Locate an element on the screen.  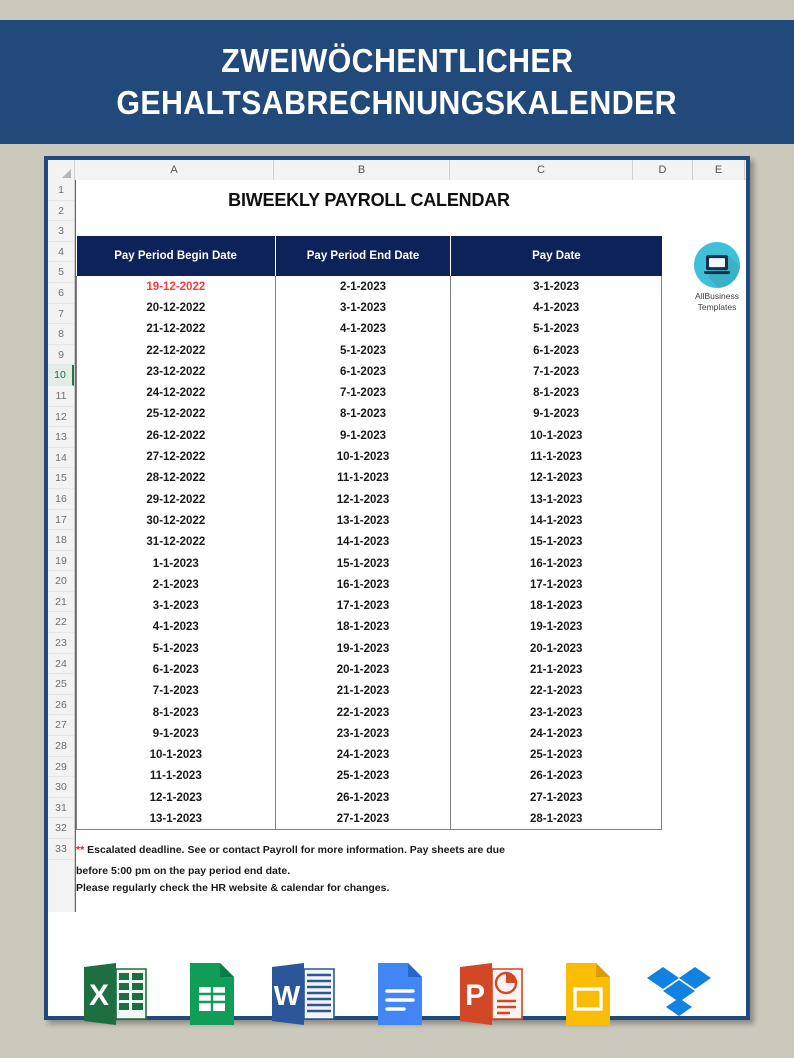
column-header-e: E is located at coordinates (719, 170).